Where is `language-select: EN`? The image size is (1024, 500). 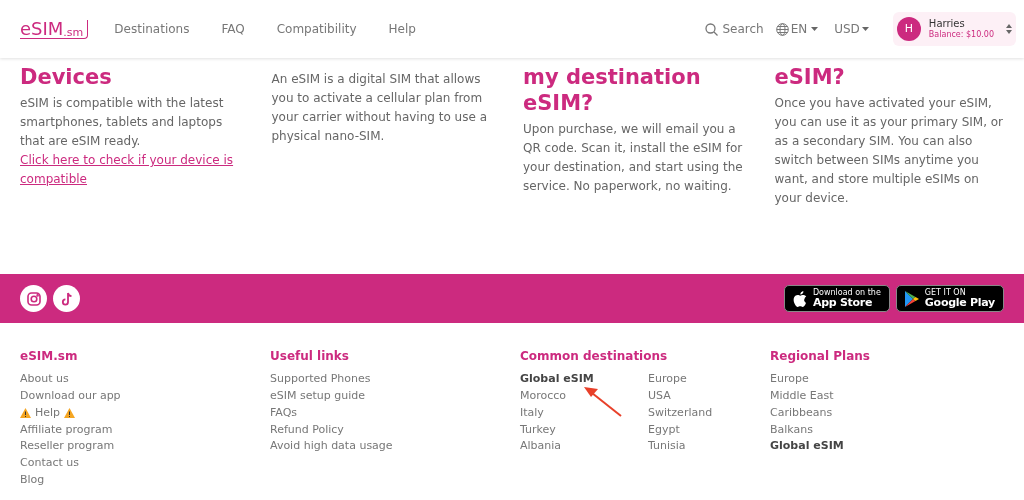
language-select: EN is located at coordinates (797, 29).